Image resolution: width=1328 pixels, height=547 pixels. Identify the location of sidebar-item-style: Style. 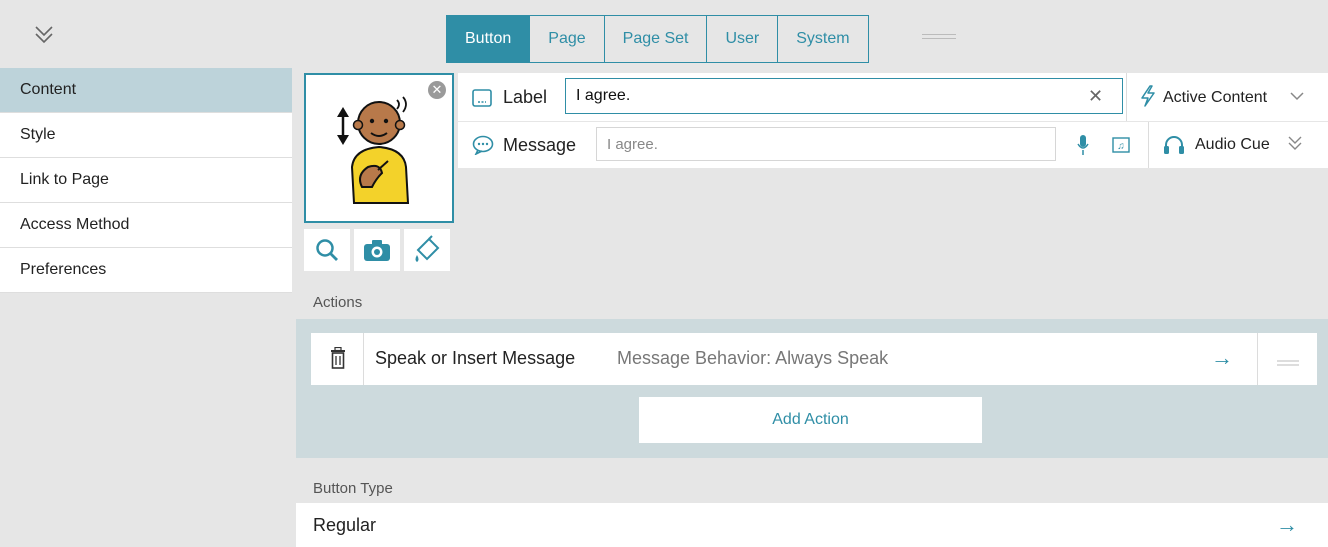
(146, 135).